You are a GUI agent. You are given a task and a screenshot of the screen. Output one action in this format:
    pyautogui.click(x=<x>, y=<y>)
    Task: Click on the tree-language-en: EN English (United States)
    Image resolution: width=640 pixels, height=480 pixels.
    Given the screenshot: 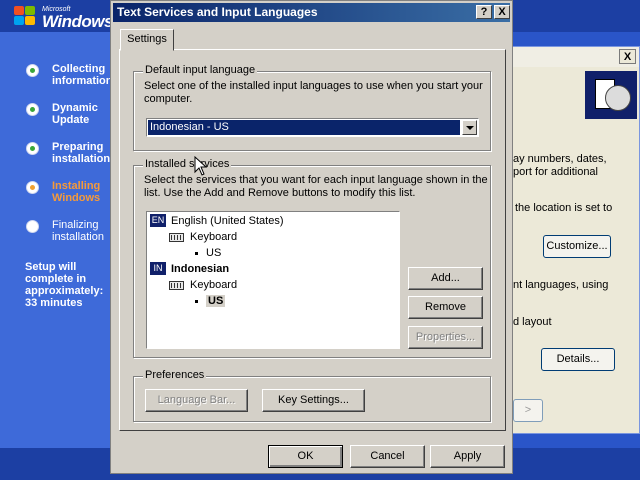 What is the action you would take?
    pyautogui.click(x=217, y=221)
    